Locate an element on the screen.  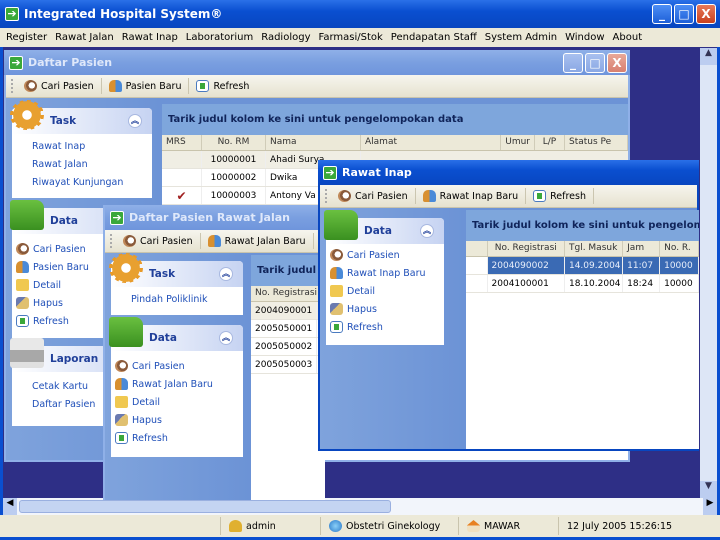
menu-radiology: Radiology is located at coordinates (285, 37).